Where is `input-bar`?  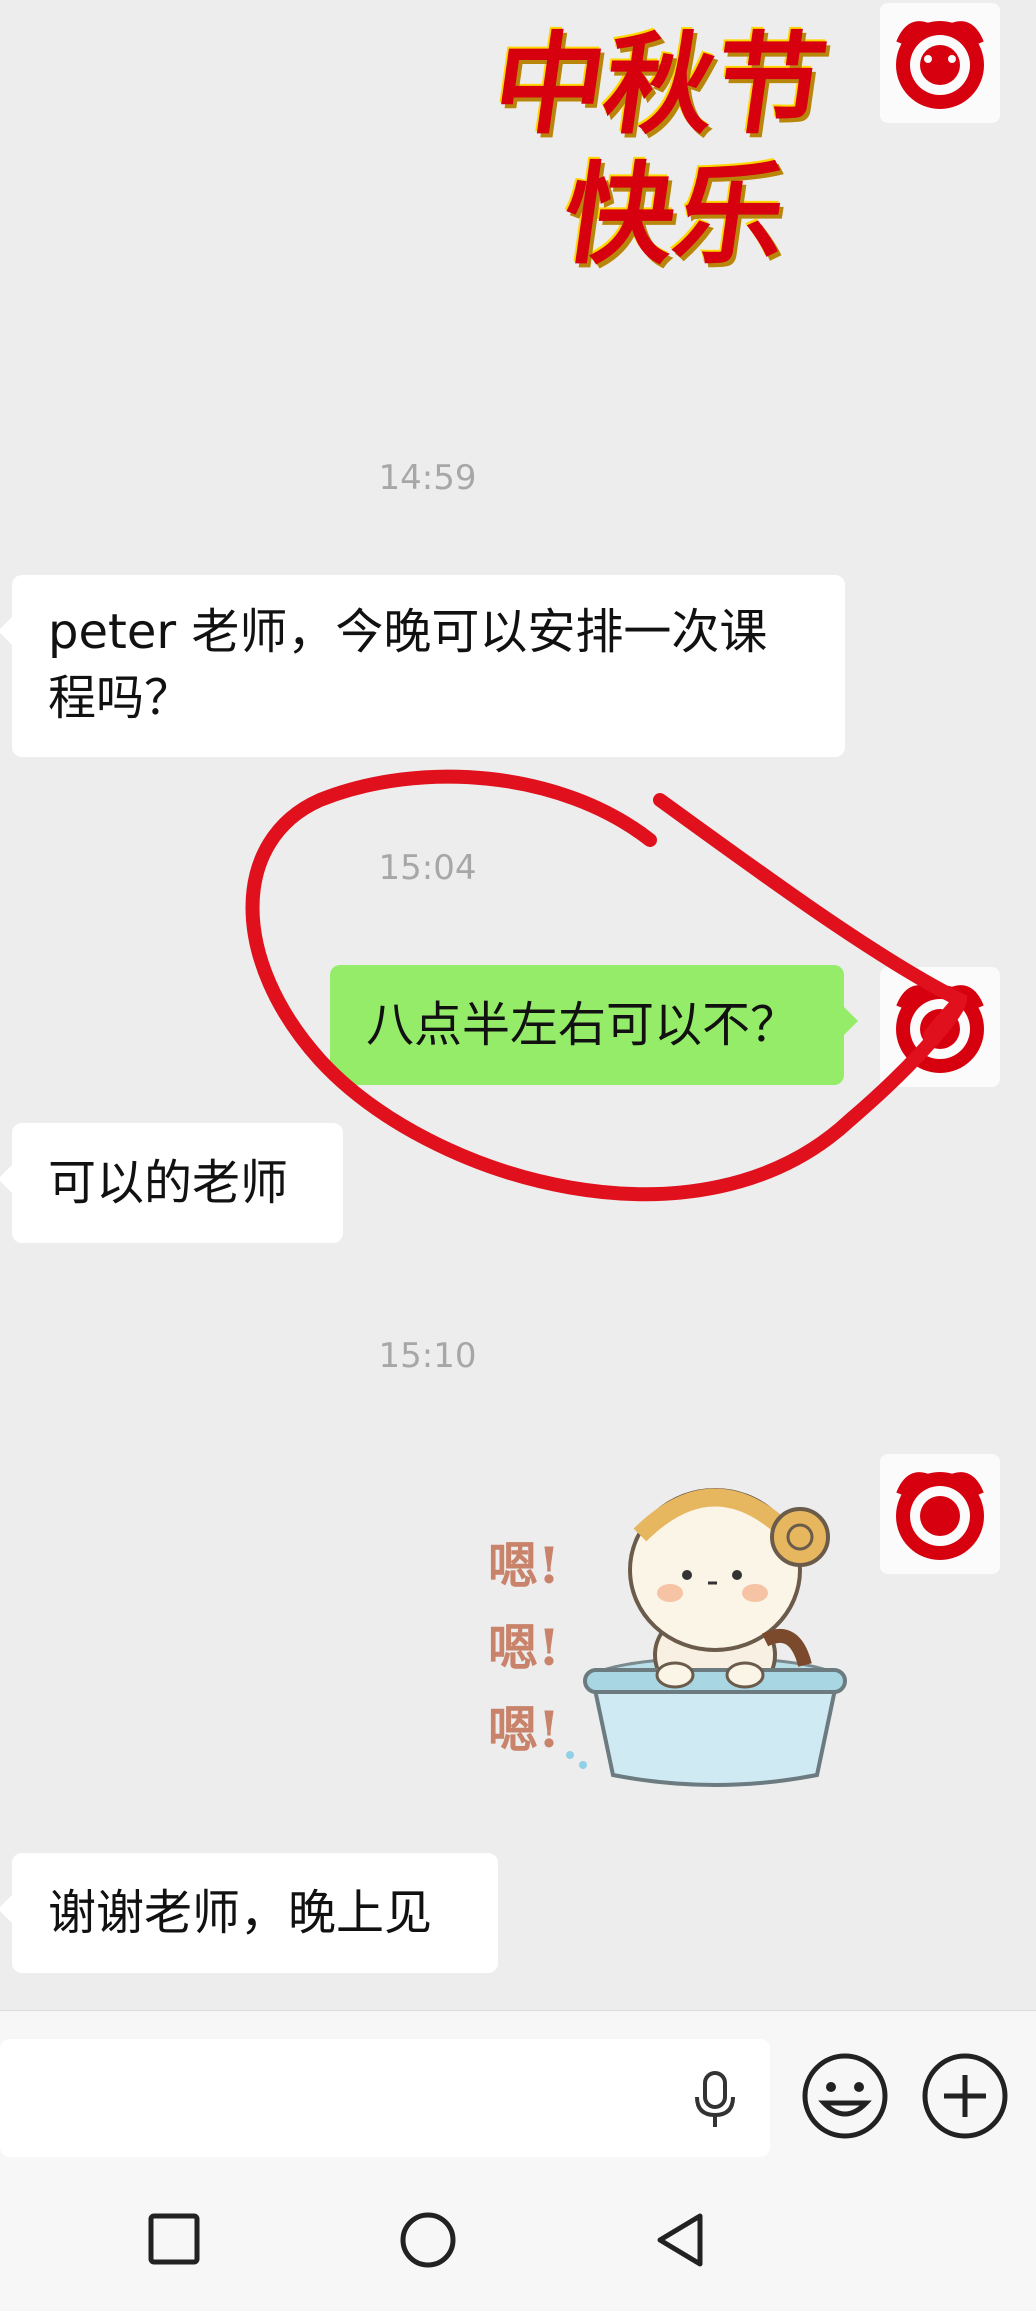 input-bar is located at coordinates (518, 2090).